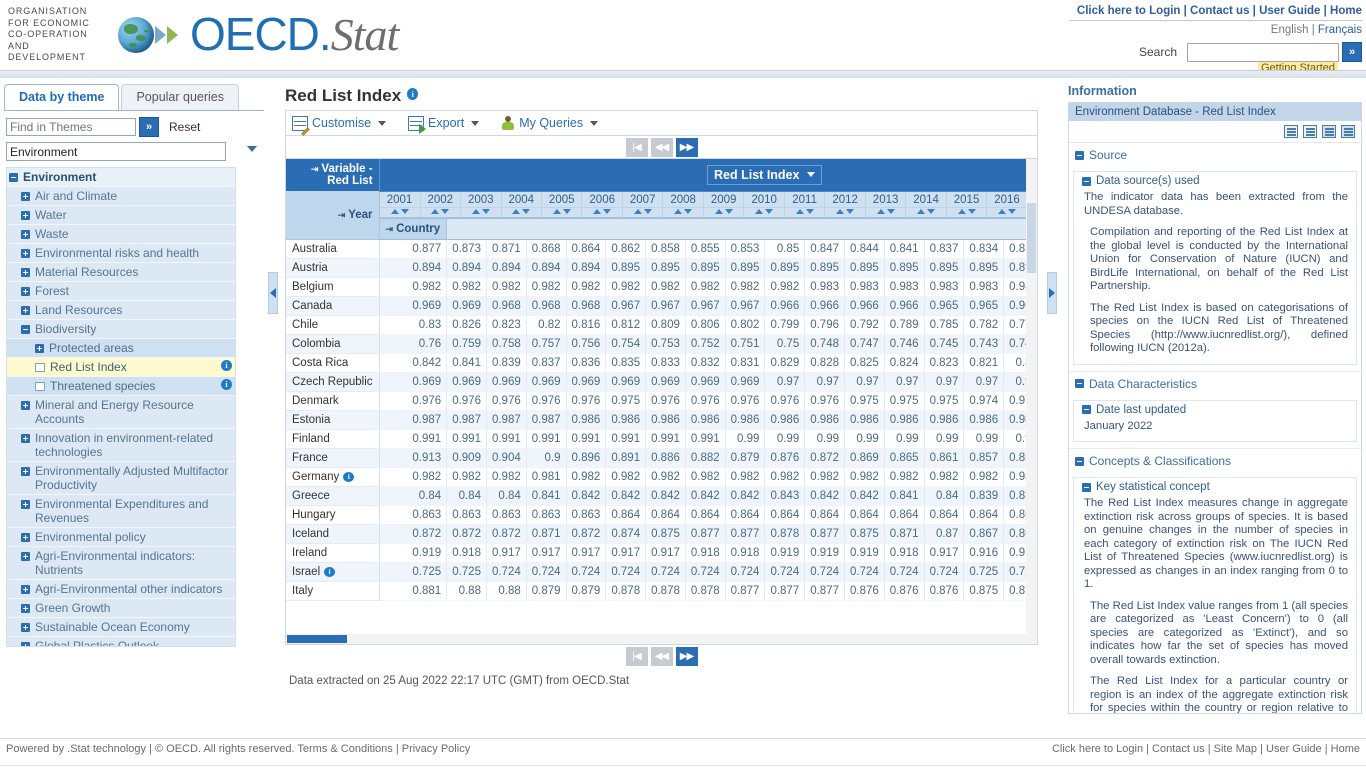 This screenshot has width=1366, height=768. What do you see at coordinates (967, 199) in the screenshot?
I see `year-column-header: 2015` at bounding box center [967, 199].